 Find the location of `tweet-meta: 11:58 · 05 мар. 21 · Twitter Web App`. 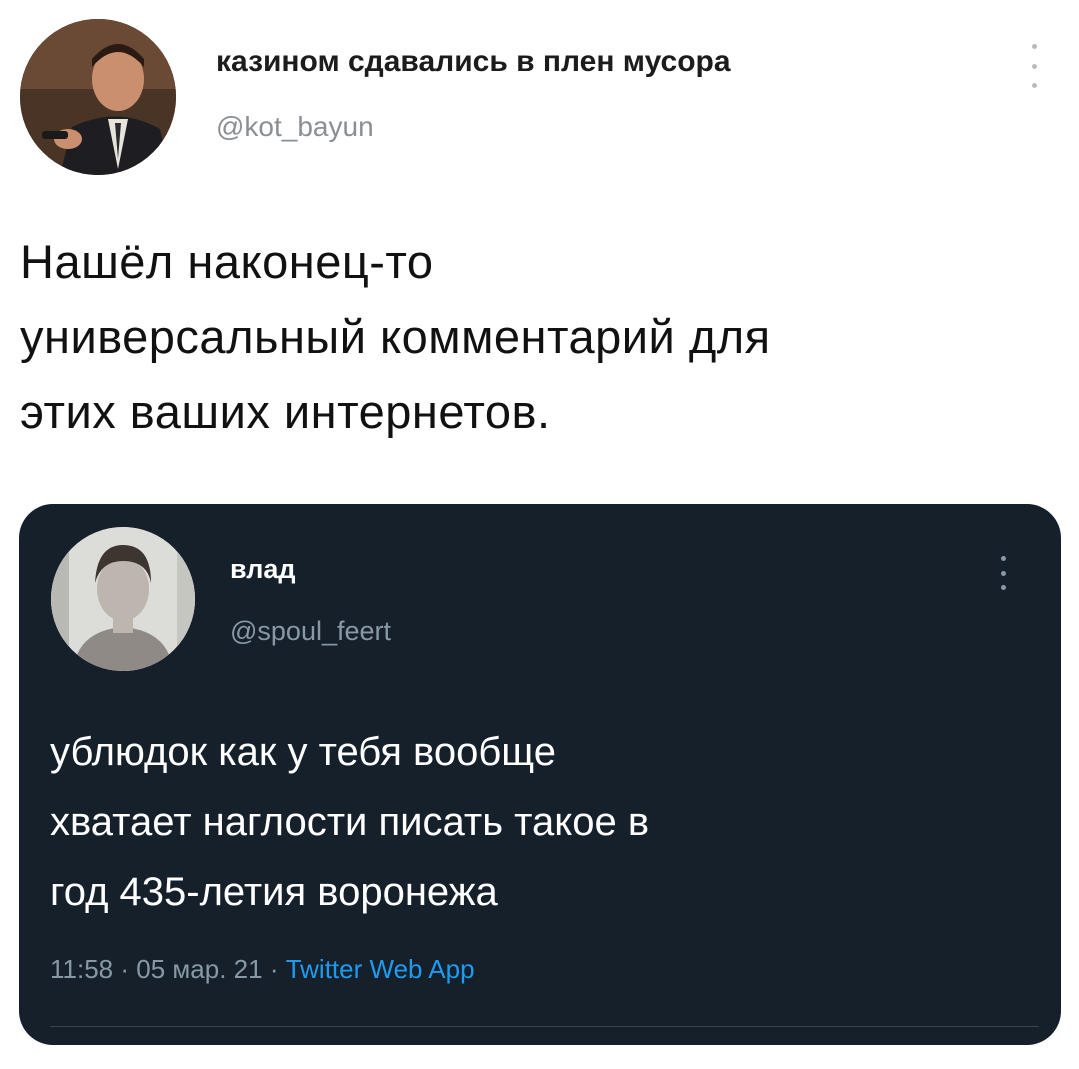

tweet-meta: 11:58 · 05 мар. 21 · Twitter Web App is located at coordinates (262, 969).